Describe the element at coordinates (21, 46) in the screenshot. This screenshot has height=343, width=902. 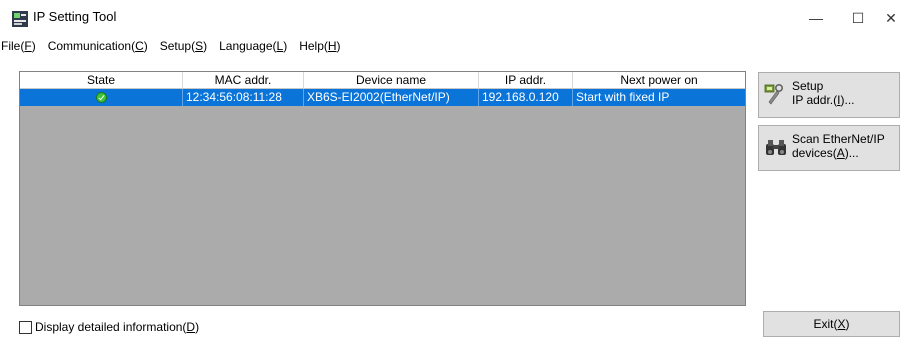
I see `menu-file: File(F)` at that location.